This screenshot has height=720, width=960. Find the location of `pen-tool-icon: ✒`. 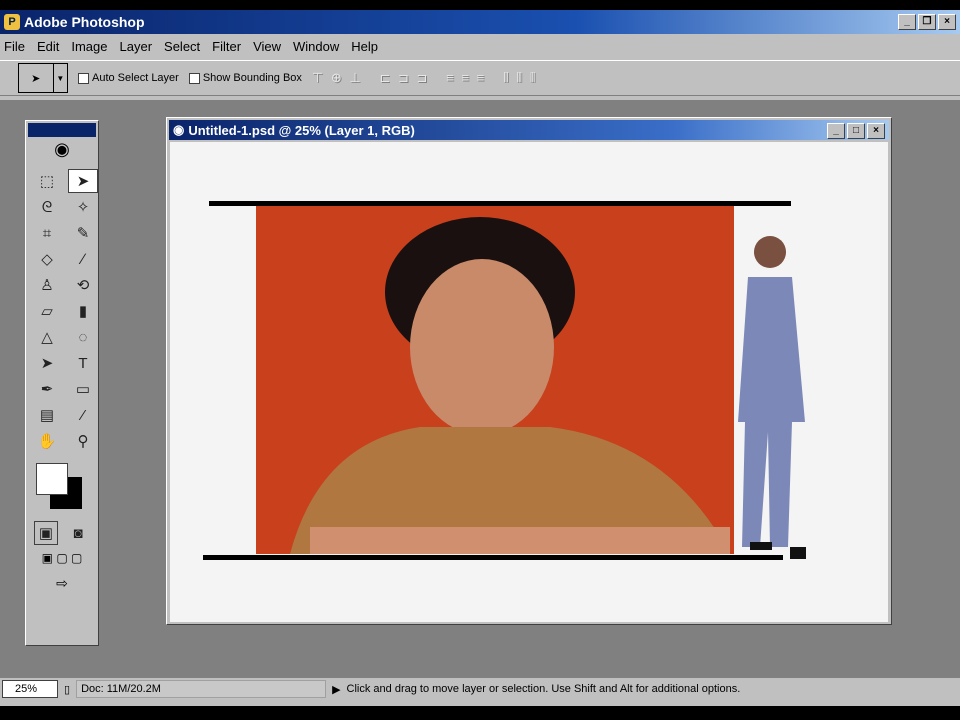

pen-tool-icon: ✒ is located at coordinates (47, 389).